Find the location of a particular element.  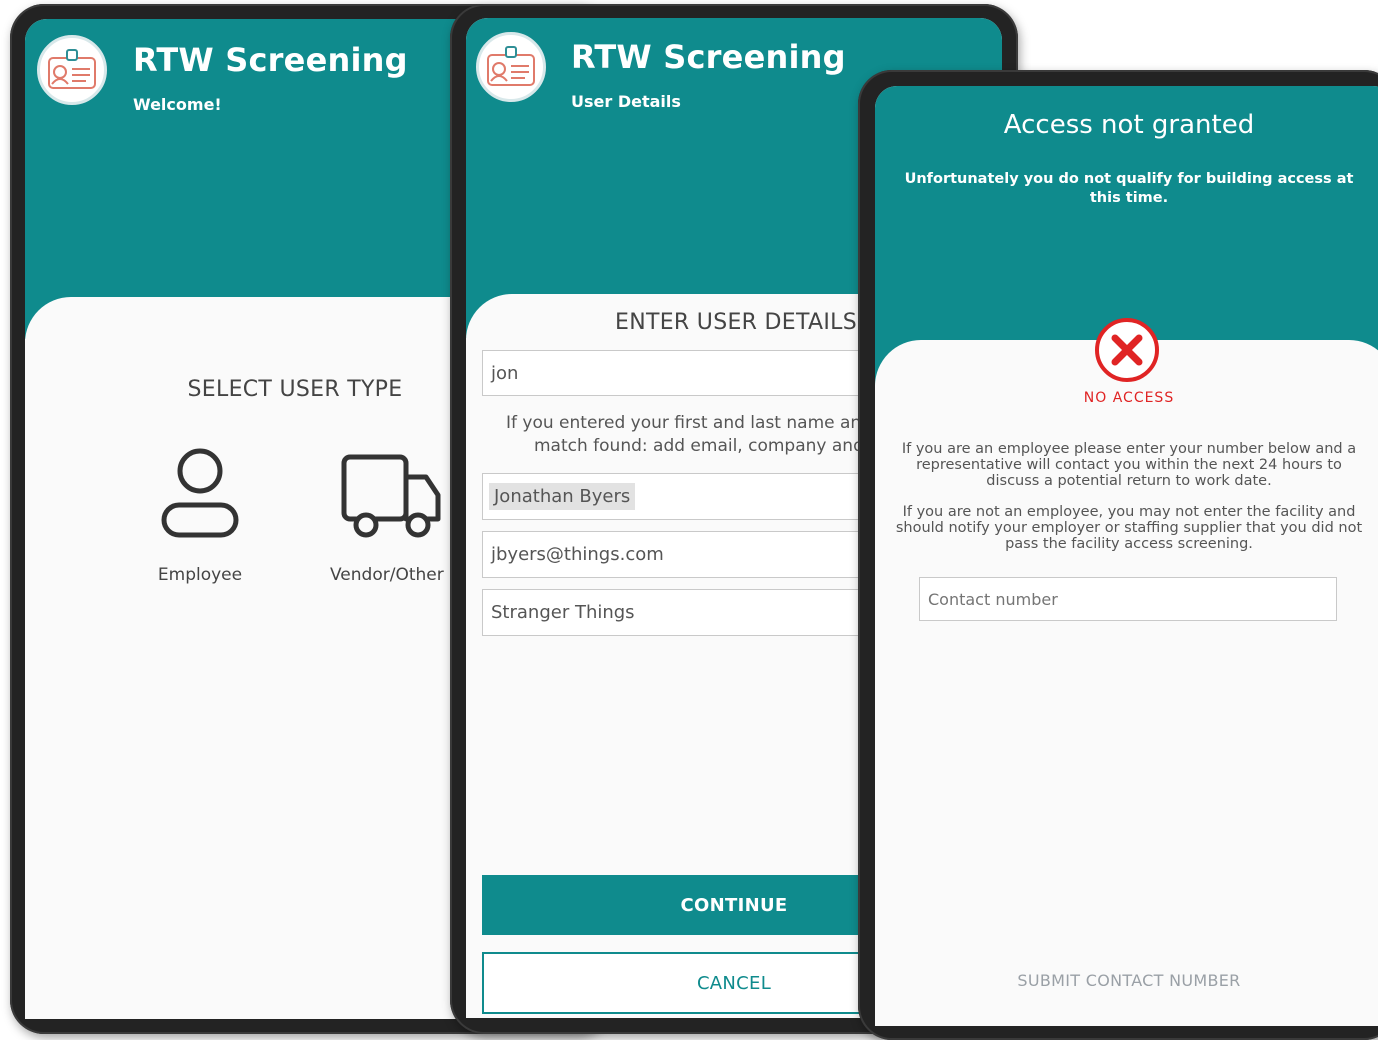

non-employee-instructions-line3: pass the facility access screening. is located at coordinates (1129, 544).